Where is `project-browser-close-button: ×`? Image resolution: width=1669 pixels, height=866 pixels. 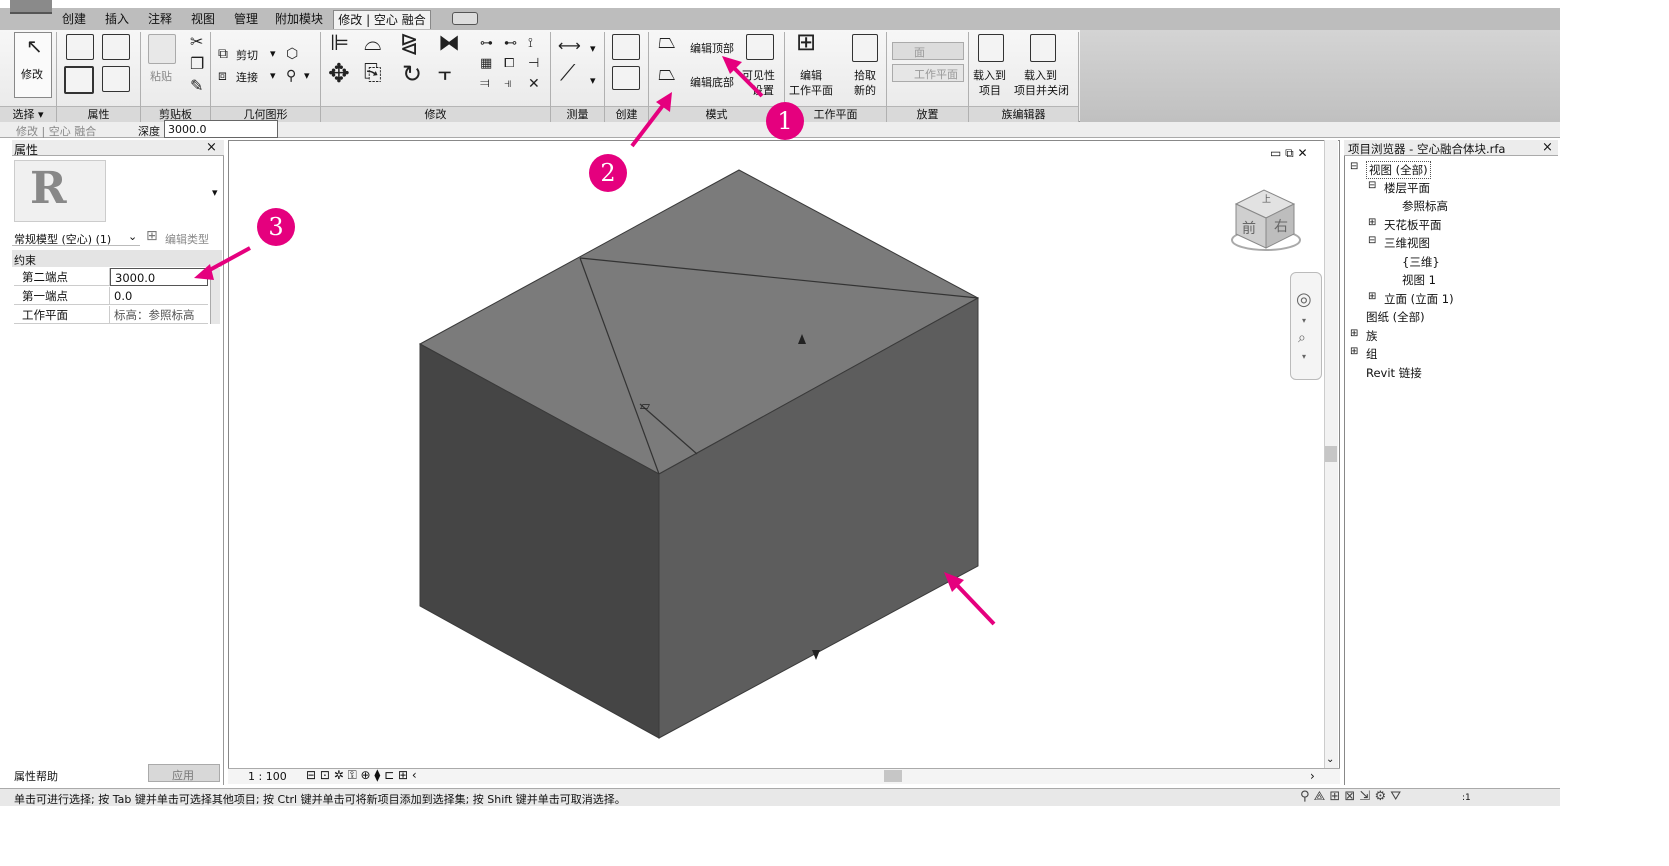 project-browser-close-button: × is located at coordinates (1547, 147).